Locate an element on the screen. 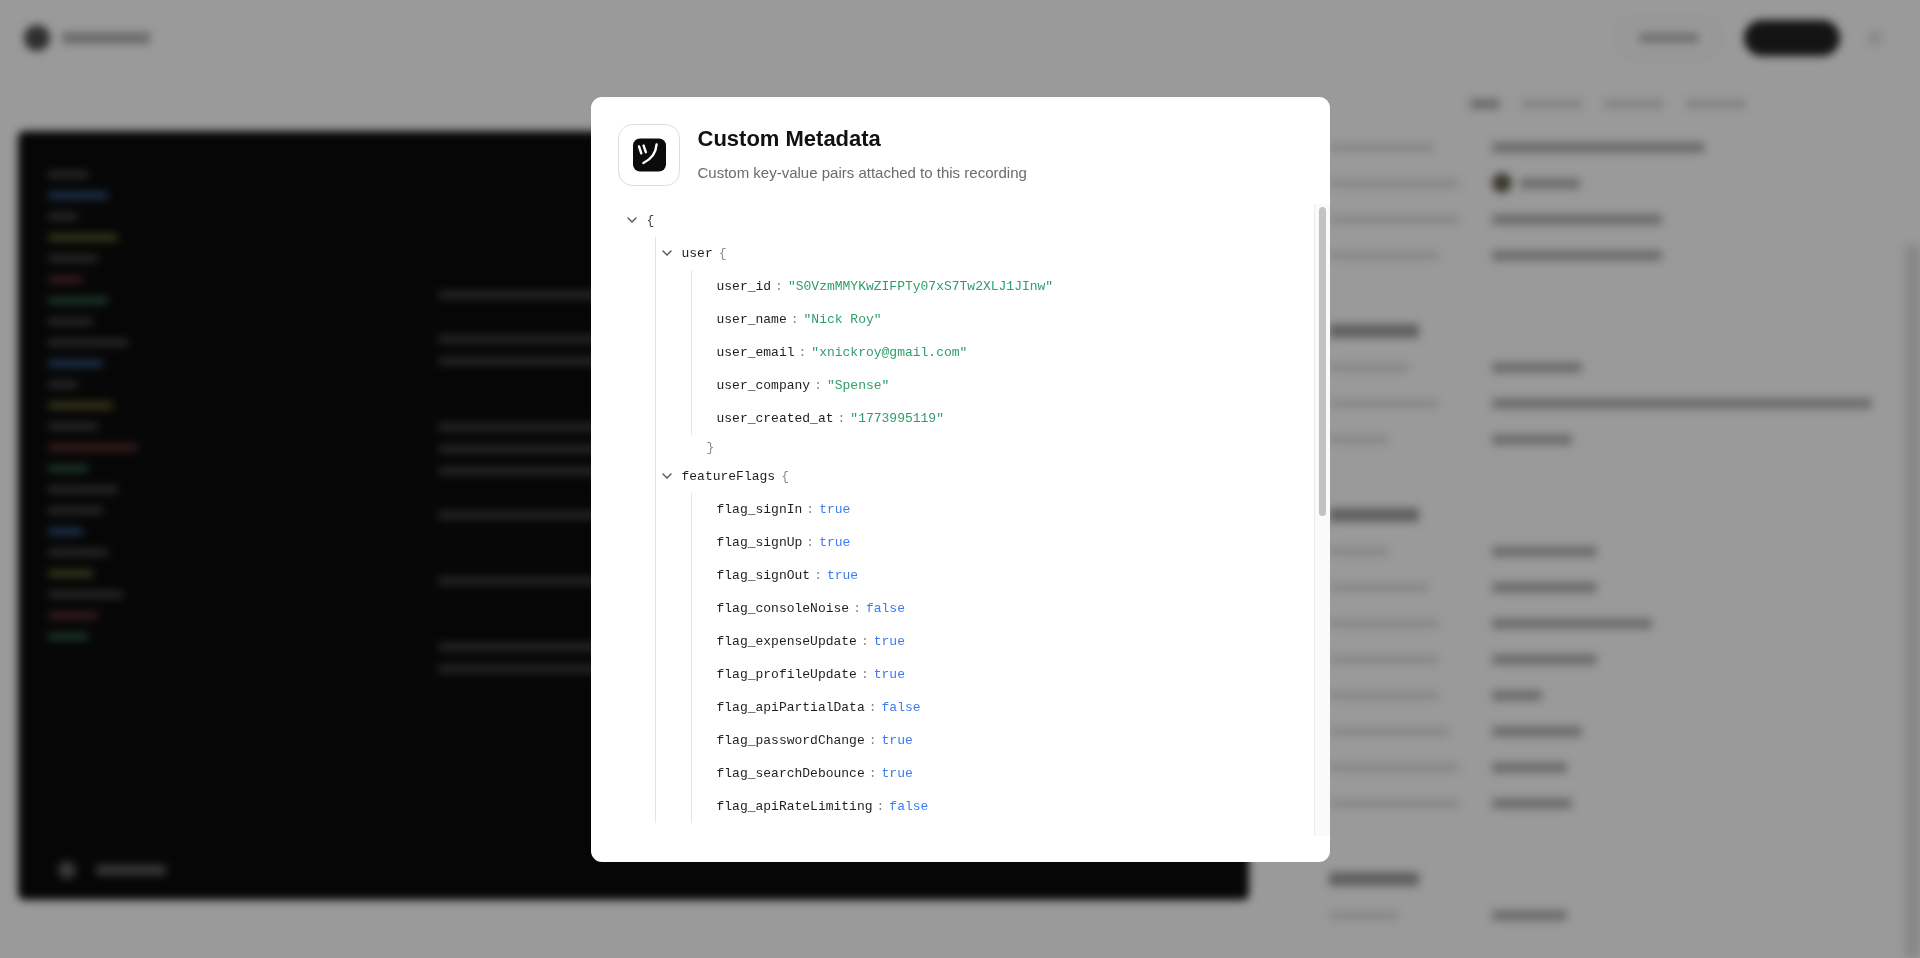 The height and width of the screenshot is (958, 1920). json-key: flag_profileUpdate is located at coordinates (786, 674).